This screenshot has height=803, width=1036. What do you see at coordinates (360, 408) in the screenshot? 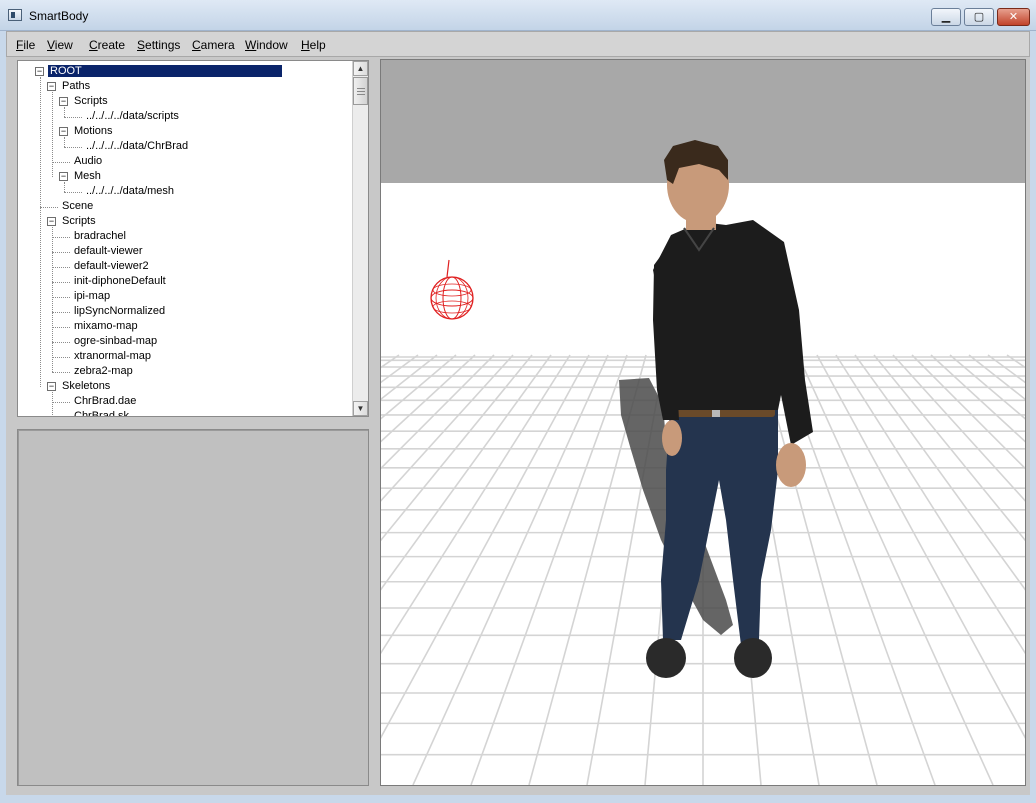
I see `scroll-down-button: ▼` at bounding box center [360, 408].